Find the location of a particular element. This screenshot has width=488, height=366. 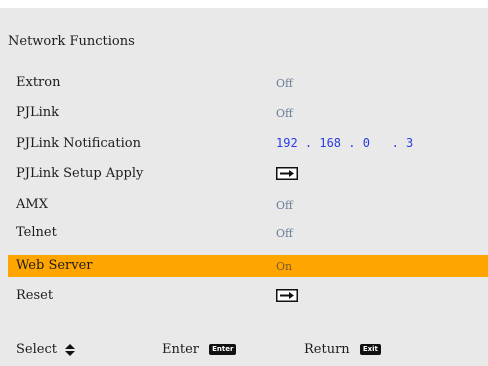

up-down-arrow-icon is located at coordinates (70, 349).